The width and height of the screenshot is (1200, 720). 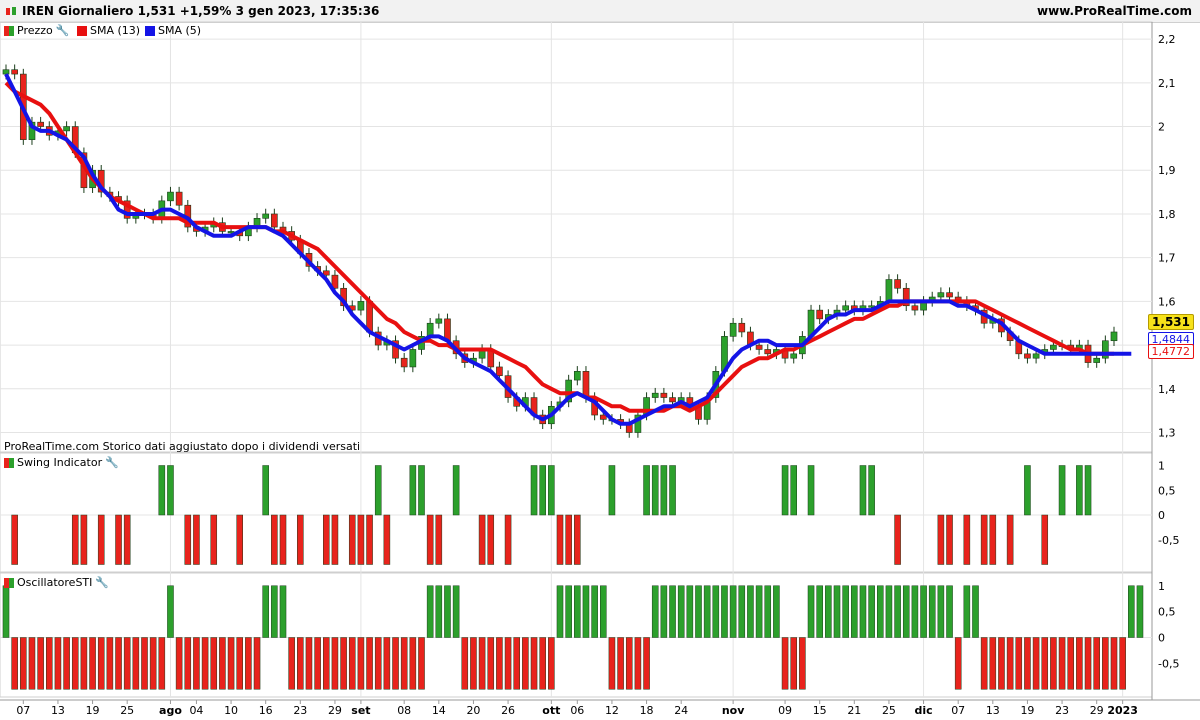 I want to click on x-tick-label: 23, so click(x=1062, y=710).